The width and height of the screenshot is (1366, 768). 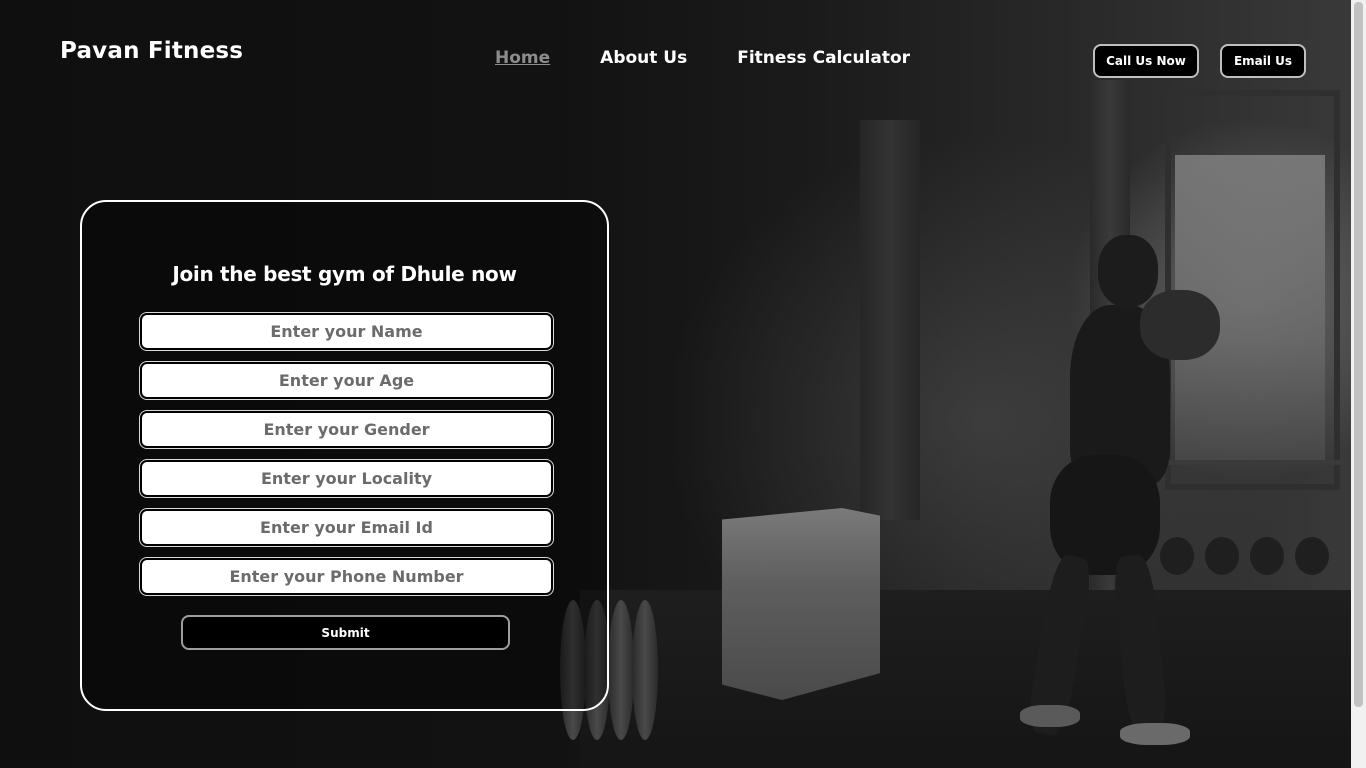 I want to click on nav-about-us: About Us, so click(x=643, y=58).